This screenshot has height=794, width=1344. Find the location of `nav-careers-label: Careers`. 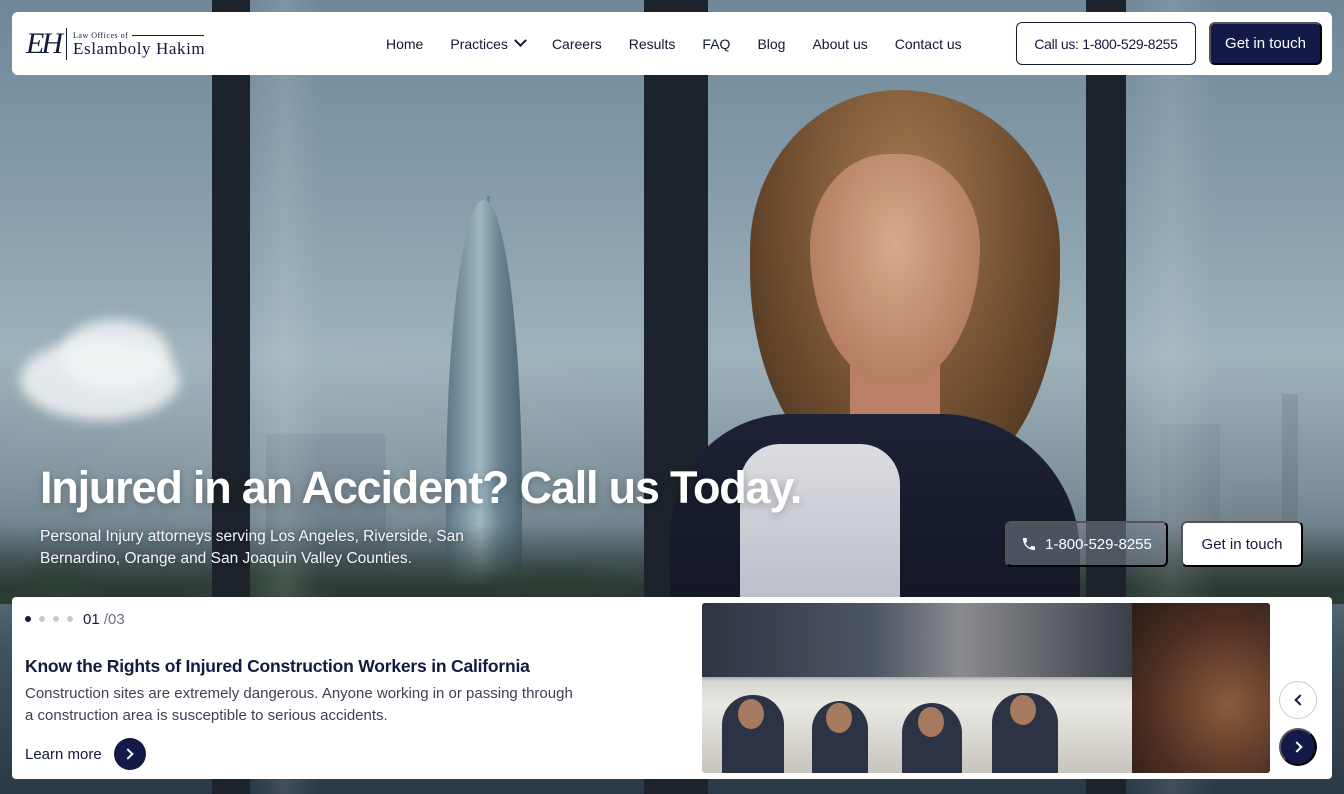

nav-careers-label: Careers is located at coordinates (576, 43).